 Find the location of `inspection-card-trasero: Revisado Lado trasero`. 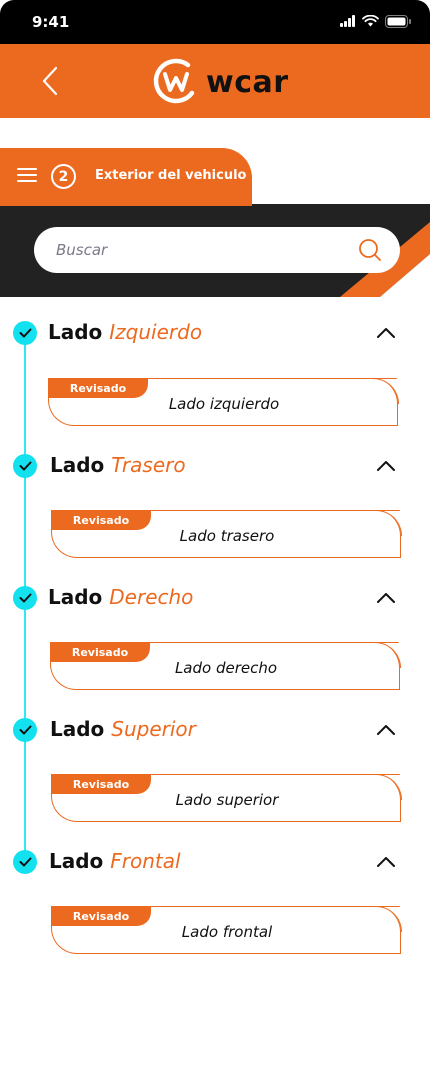

inspection-card-trasero: Revisado Lado trasero is located at coordinates (226, 534).